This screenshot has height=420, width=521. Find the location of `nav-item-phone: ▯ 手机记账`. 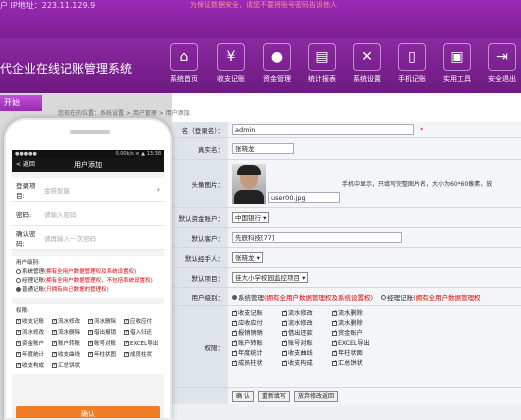

nav-item-phone: ▯ 手机记账 is located at coordinates (412, 63).